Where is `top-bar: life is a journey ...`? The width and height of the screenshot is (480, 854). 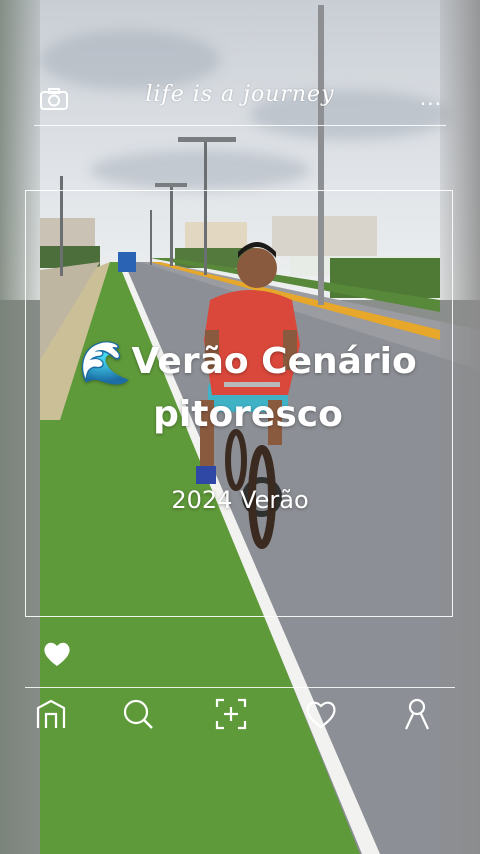 top-bar: life is a journey ... is located at coordinates (240, 102).